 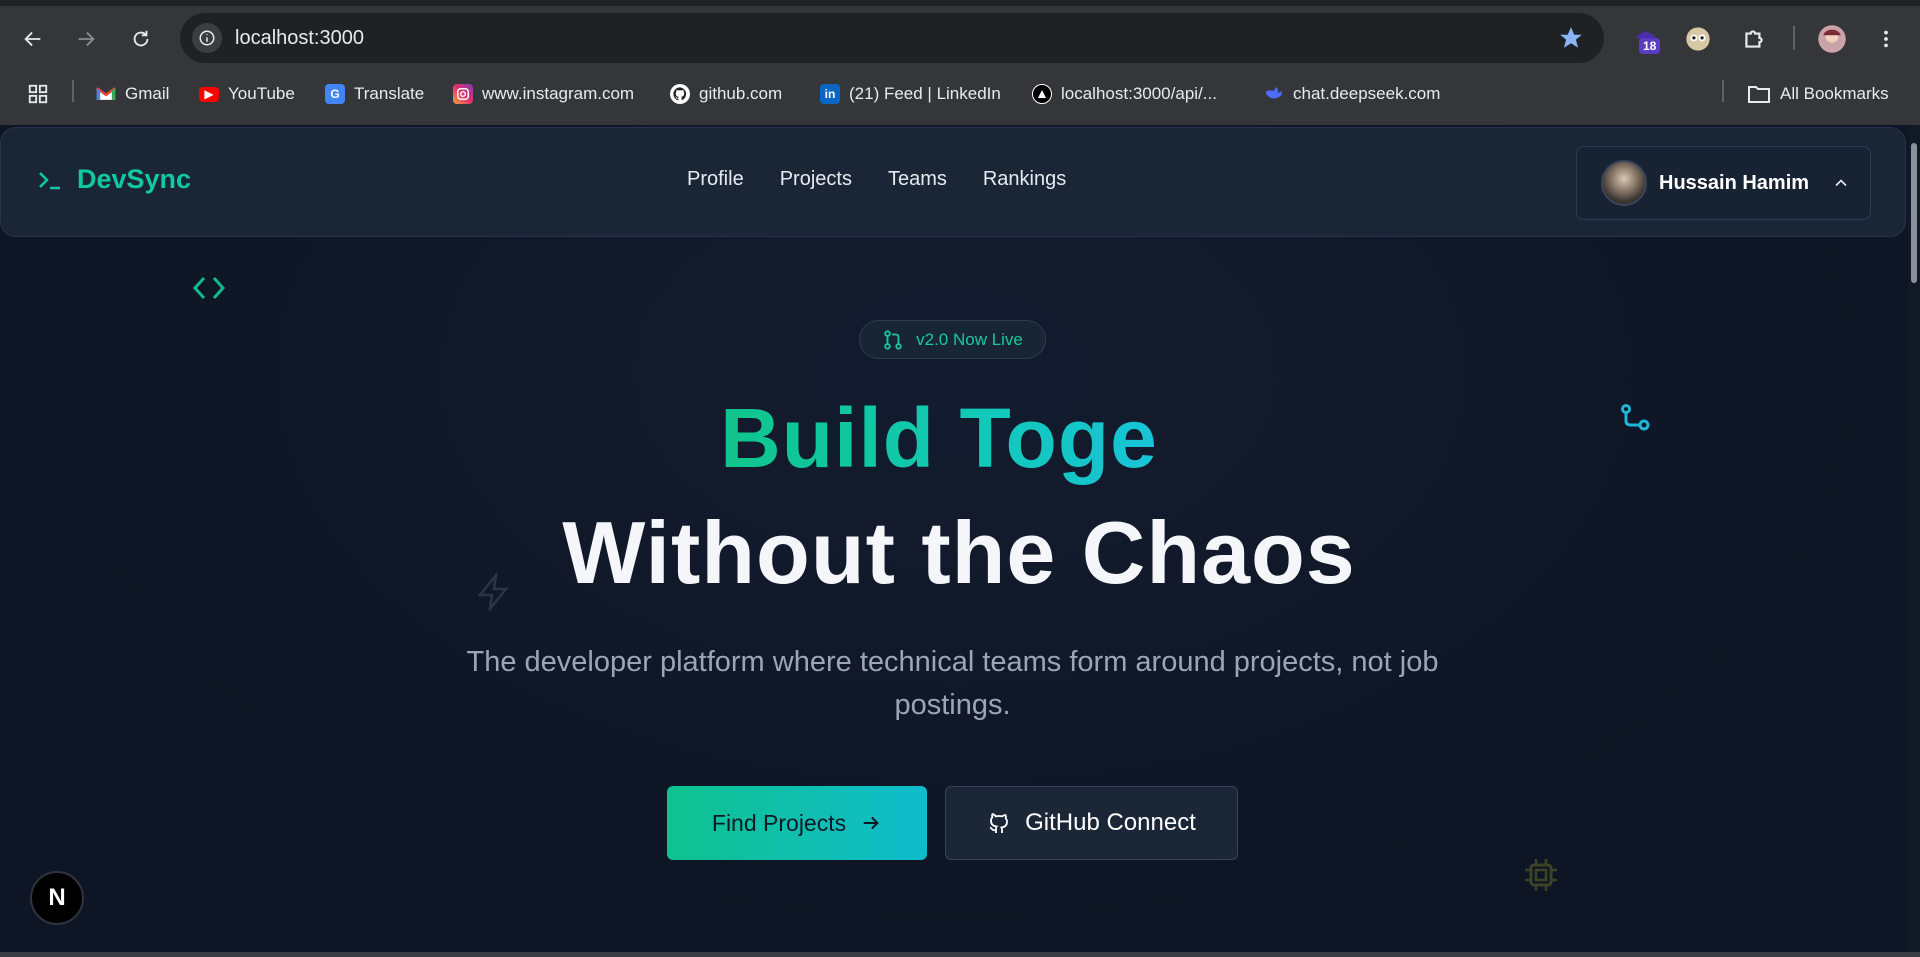 What do you see at coordinates (209, 288) in the screenshot?
I see `code-brackets-icon` at bounding box center [209, 288].